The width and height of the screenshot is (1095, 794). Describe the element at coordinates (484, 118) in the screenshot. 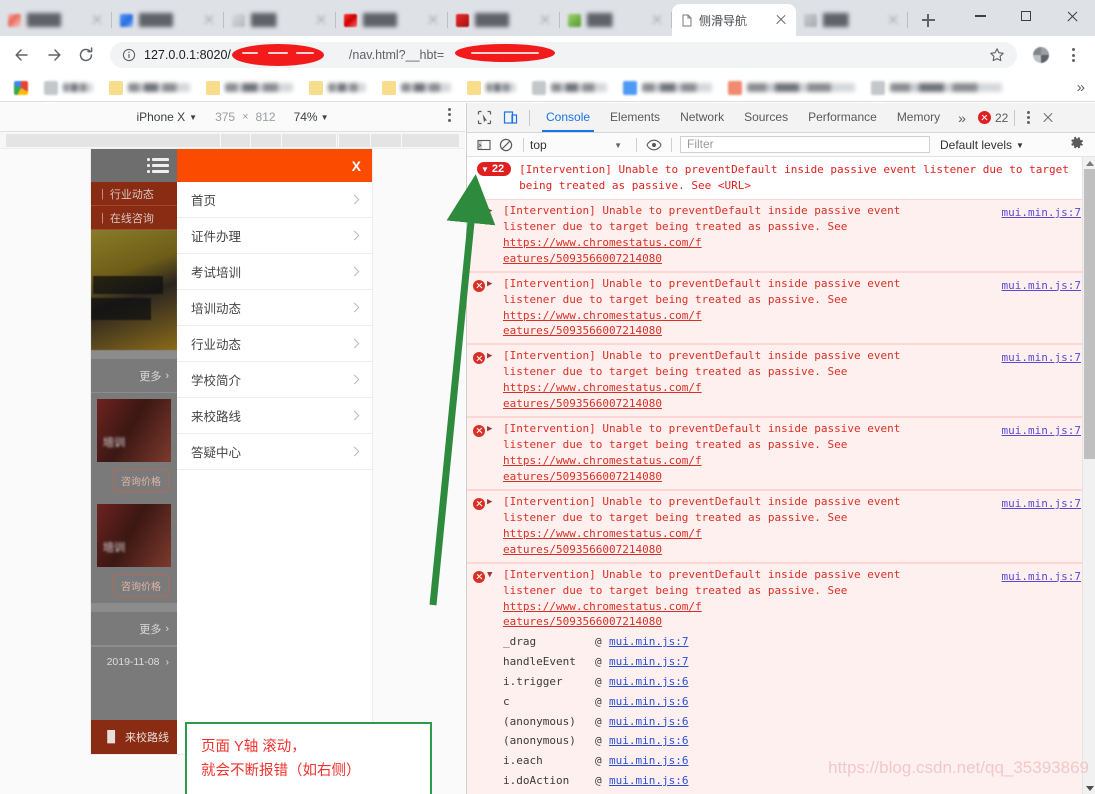

I see `inspect-element-icon` at that location.